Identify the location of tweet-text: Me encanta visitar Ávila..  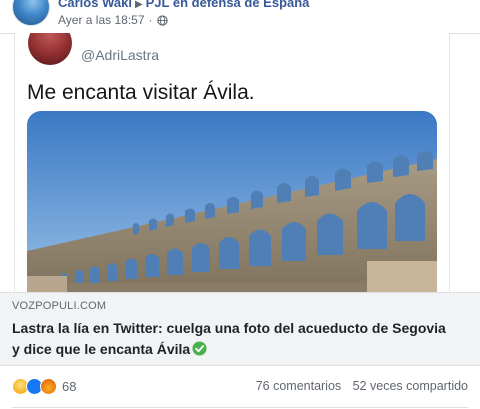
(141, 92).